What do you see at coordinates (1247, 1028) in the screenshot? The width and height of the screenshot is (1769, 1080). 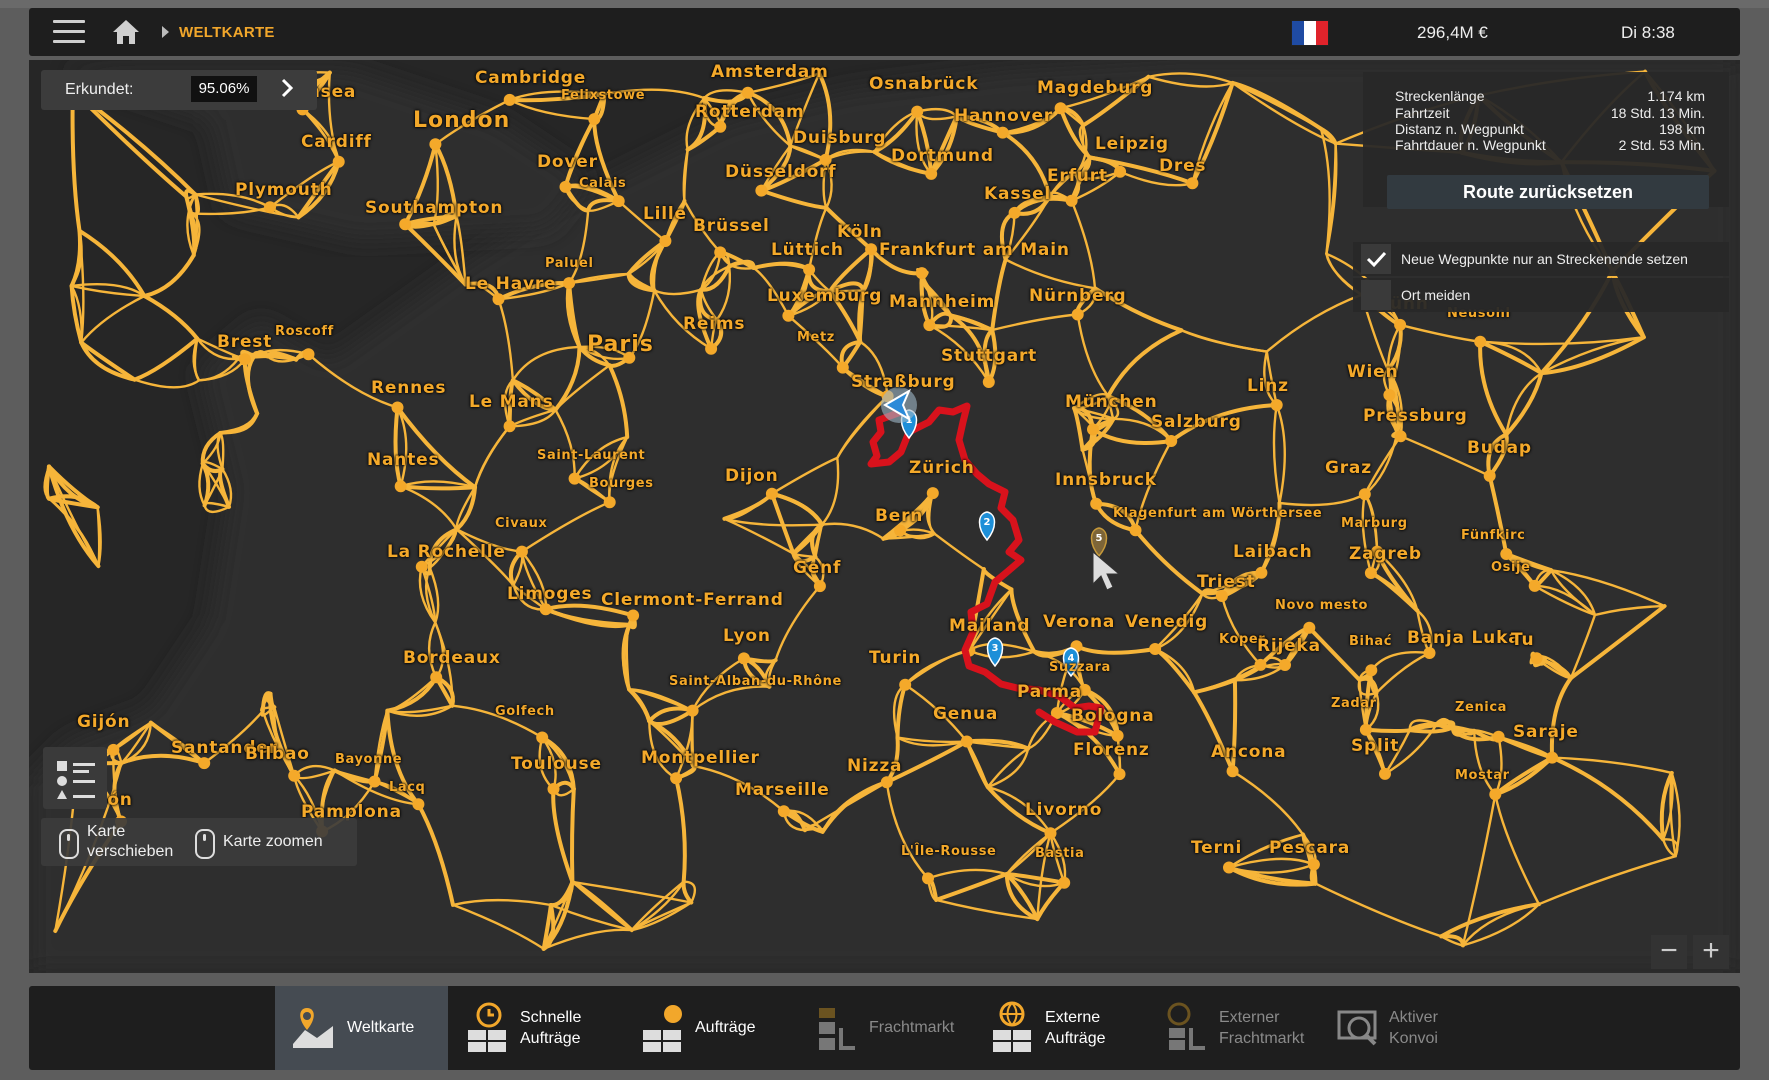 I see `tab-external-freight-market: Externer Frachtmarkt` at bounding box center [1247, 1028].